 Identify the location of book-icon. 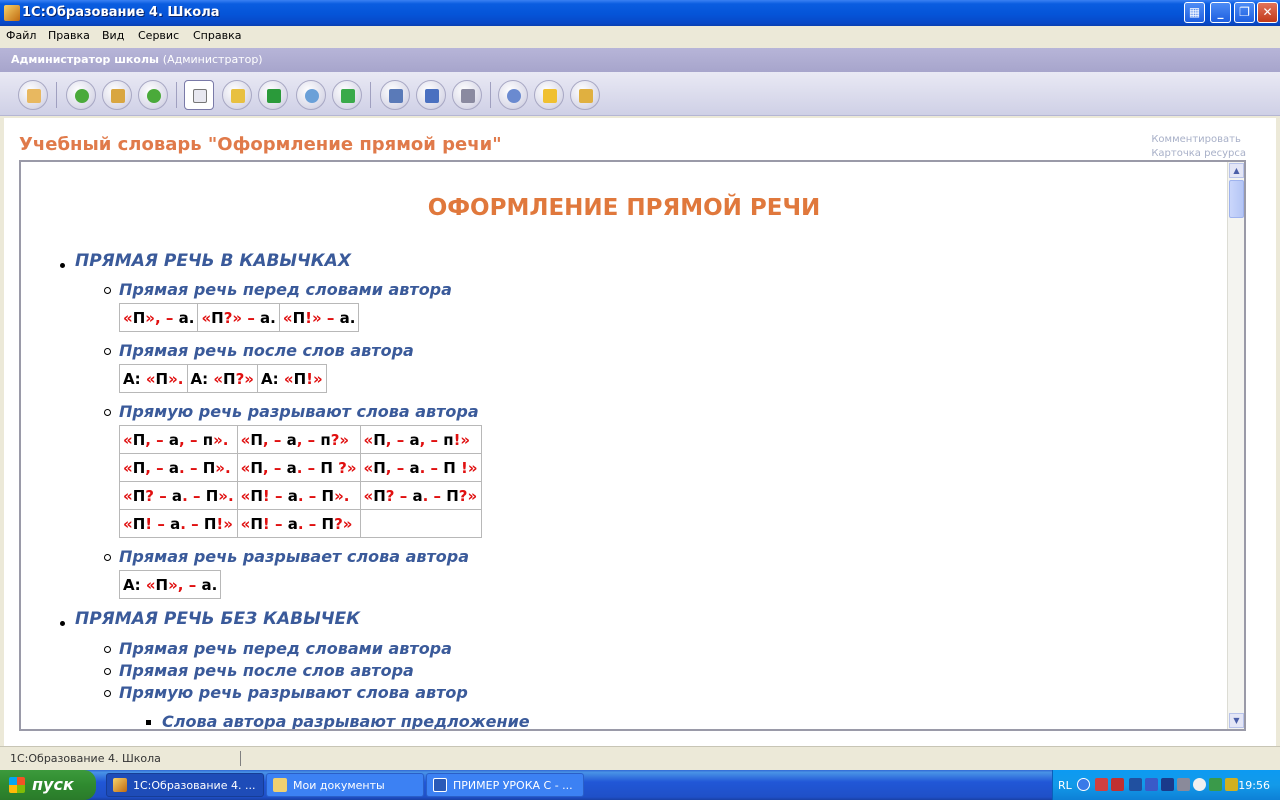
(237, 95).